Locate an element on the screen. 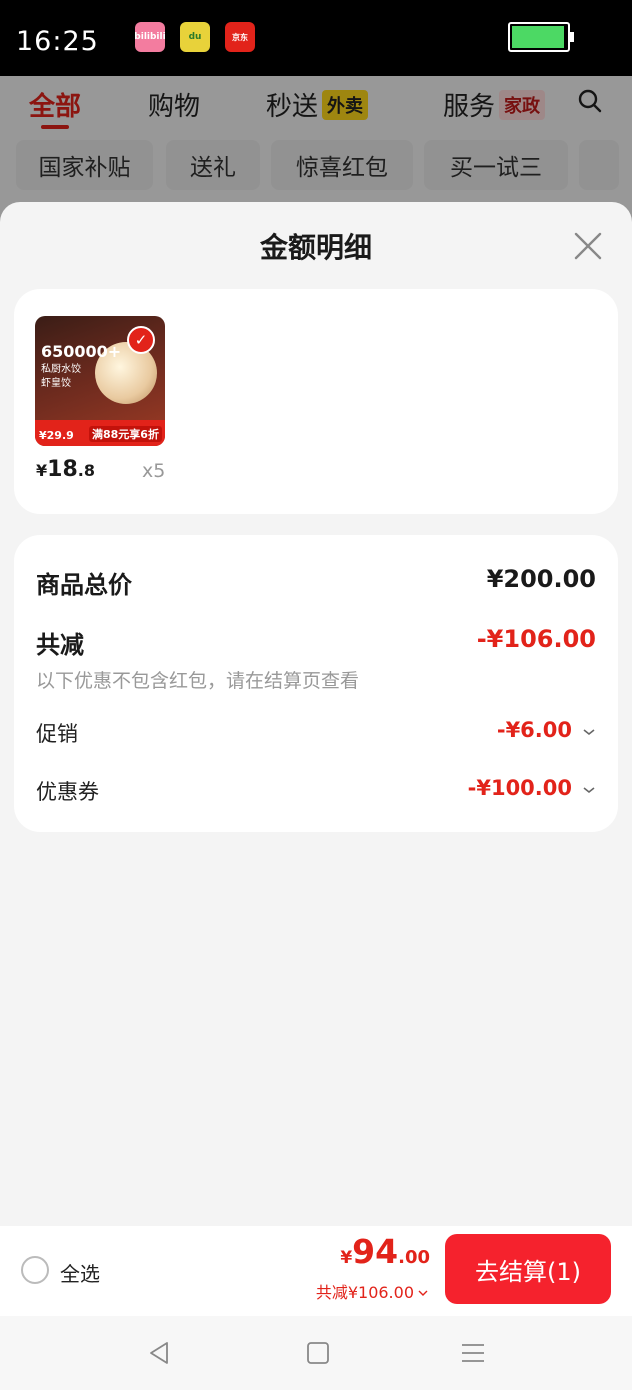 This screenshot has height=1390, width=632. close-icon is located at coordinates (588, 246).